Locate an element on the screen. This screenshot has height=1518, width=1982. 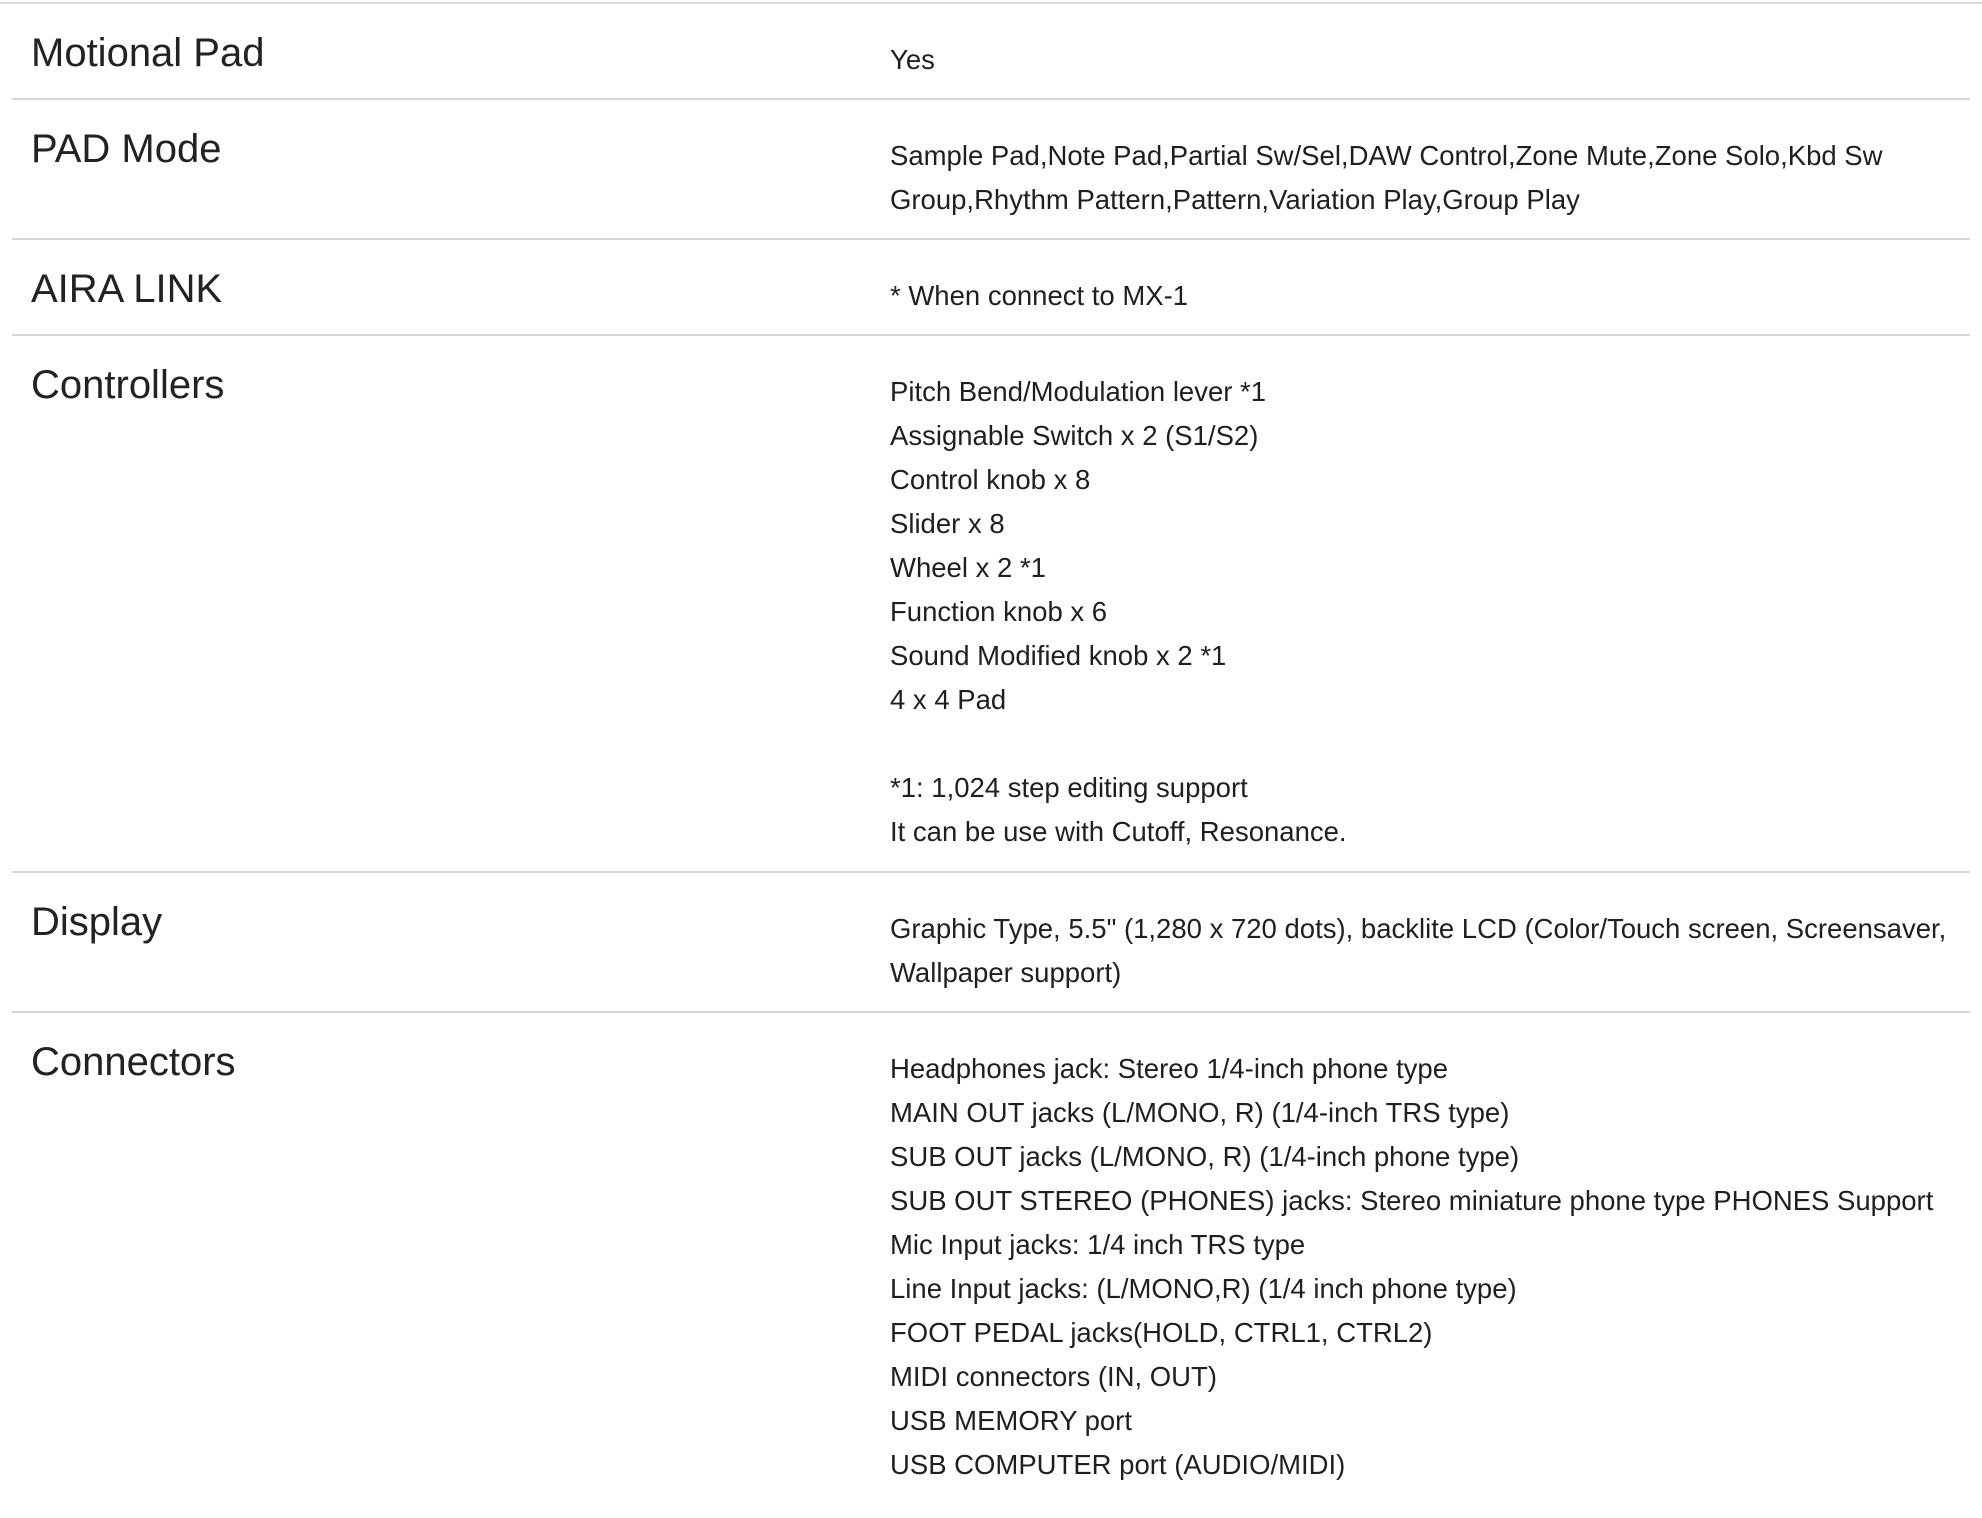
spec-value-line: Assignable Switch x 2 (S1/S2) is located at coordinates (1074, 435).